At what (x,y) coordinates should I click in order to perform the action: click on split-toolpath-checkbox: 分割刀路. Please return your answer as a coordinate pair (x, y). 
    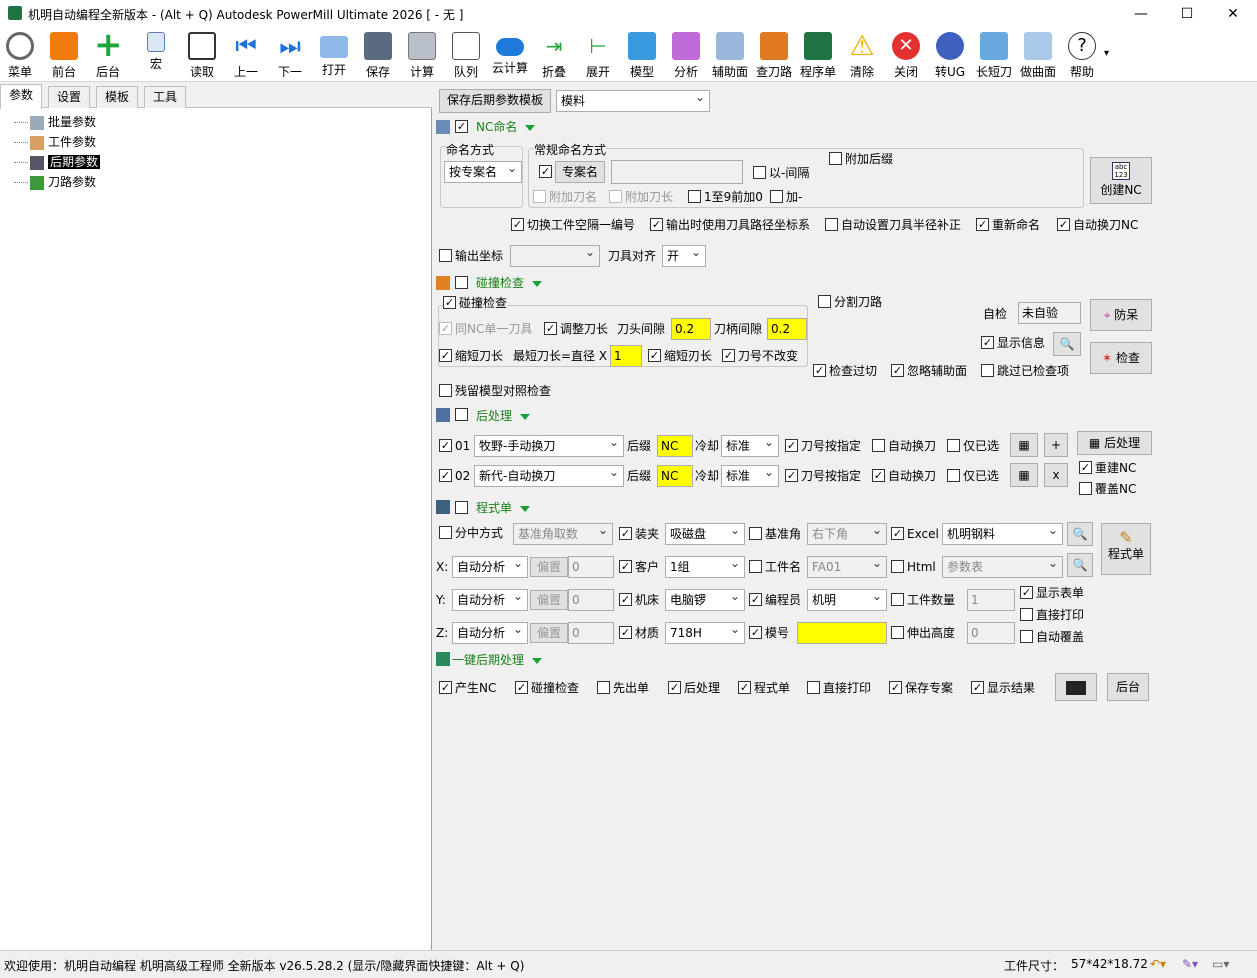
    Looking at the image, I should click on (850, 302).